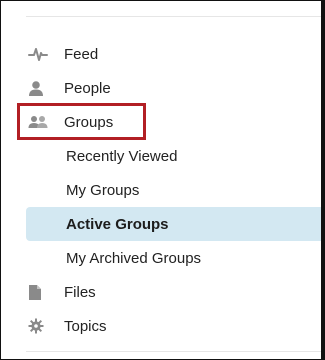  I want to click on nav-subitem-label: Active Groups, so click(117, 224).